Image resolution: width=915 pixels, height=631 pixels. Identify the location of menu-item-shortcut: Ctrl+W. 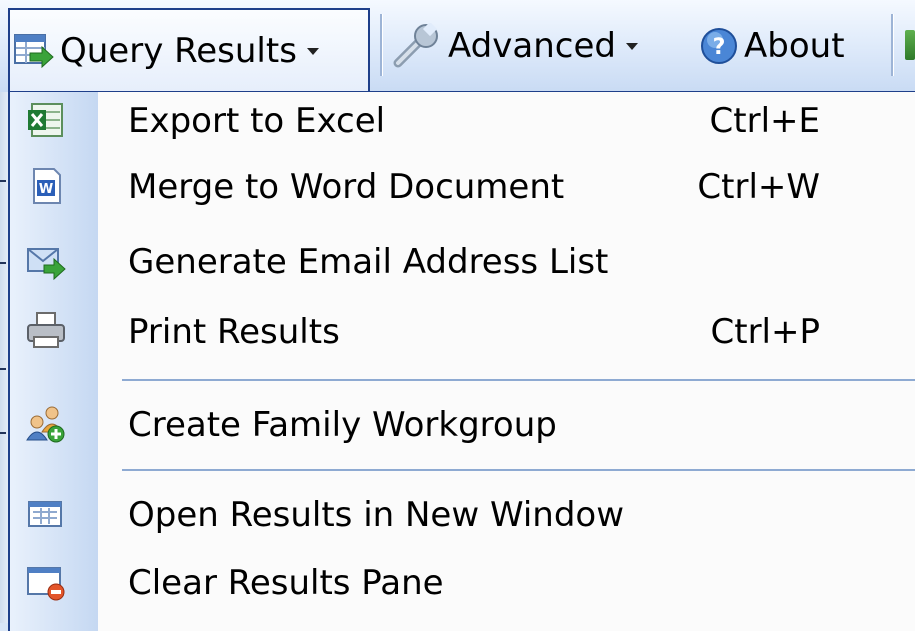
(758, 187).